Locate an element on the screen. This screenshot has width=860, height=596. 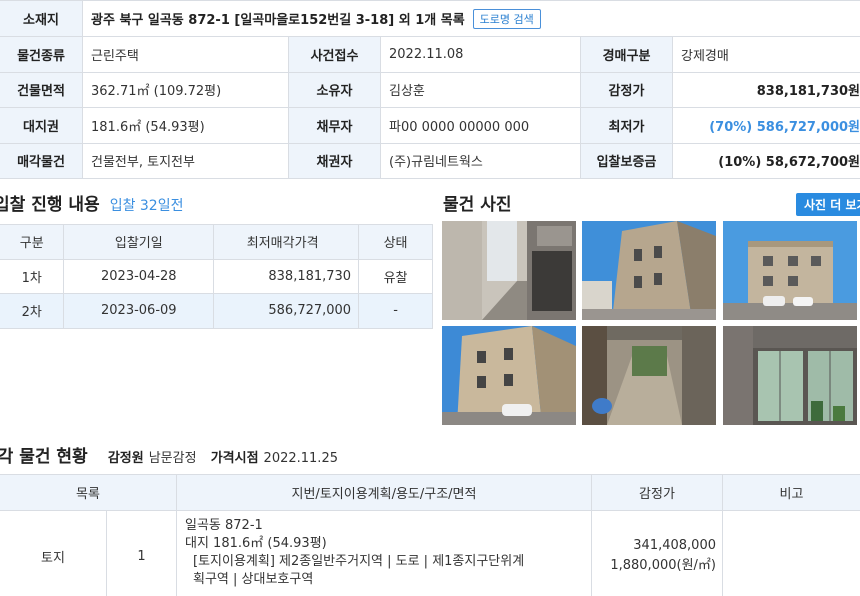
lot-number: 일곡동 872-1 is located at coordinates (224, 525).